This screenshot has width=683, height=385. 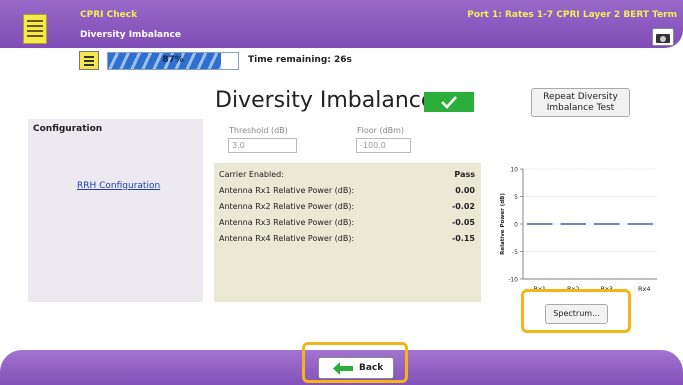 I want to click on threshold-label: Threshold (dB), so click(x=258, y=130).